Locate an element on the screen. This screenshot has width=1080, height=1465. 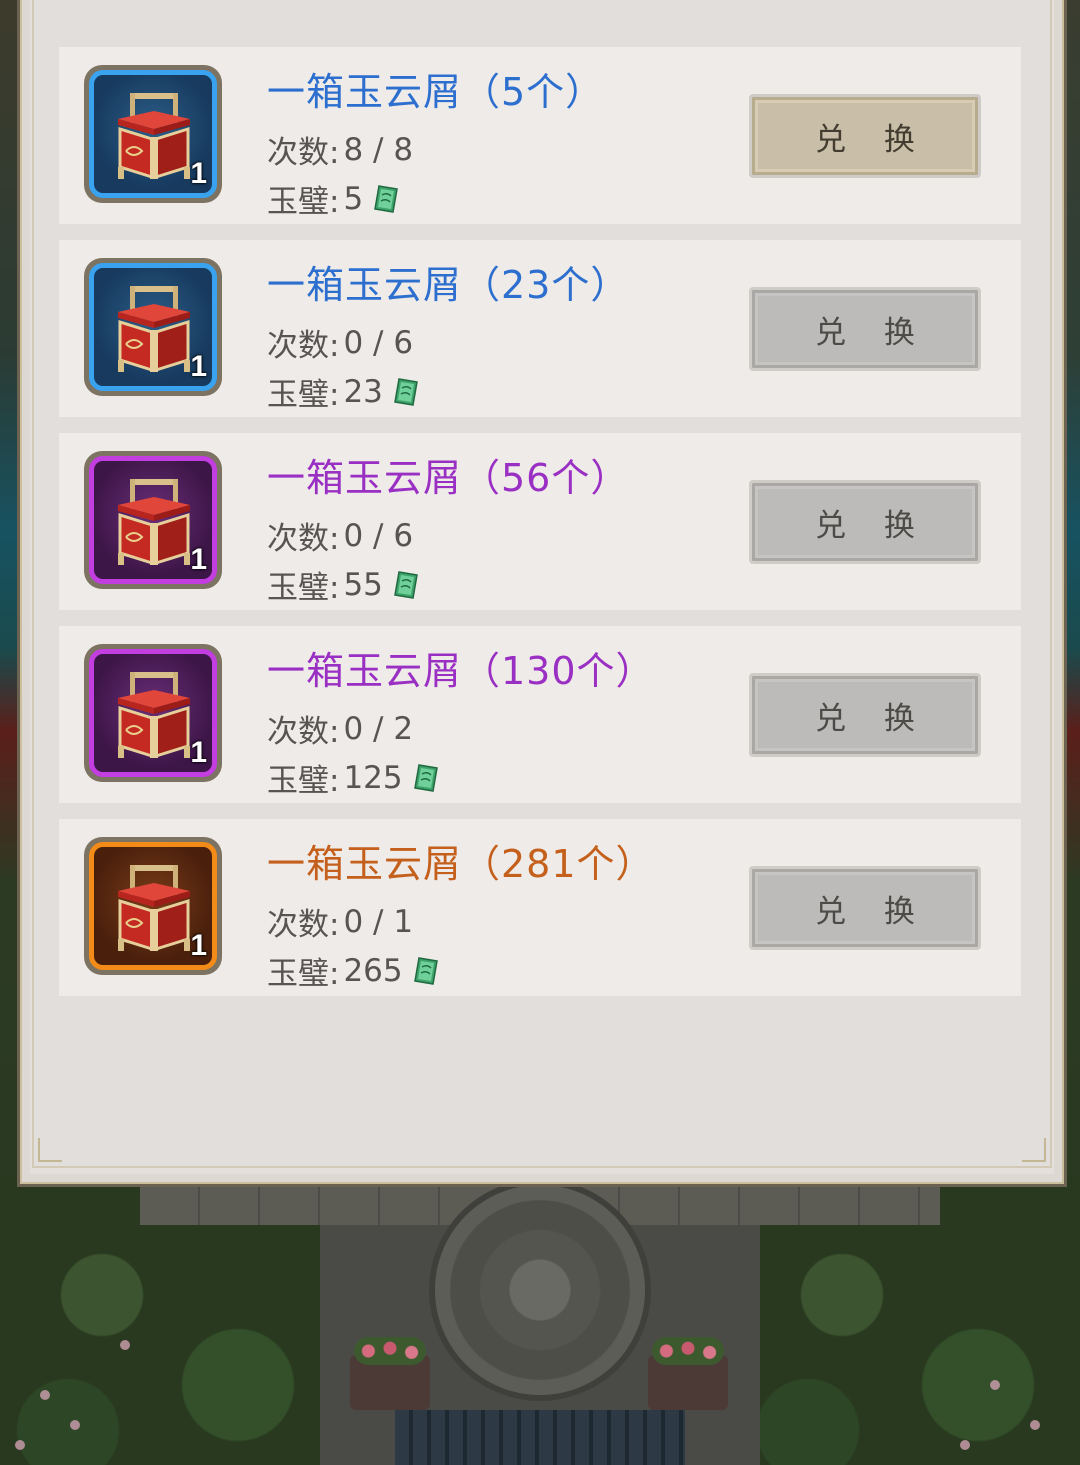
times-value: 8 / 8 is located at coordinates (378, 149).